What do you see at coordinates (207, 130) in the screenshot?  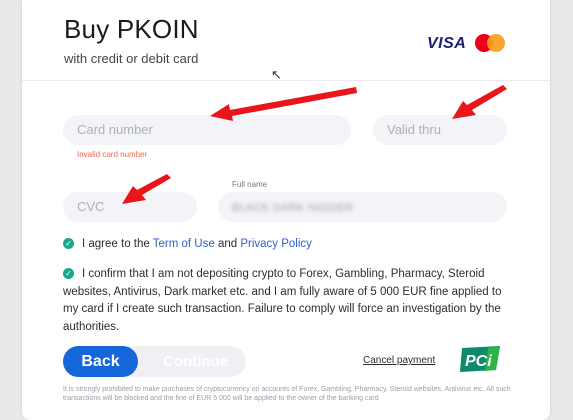 I see `card-number-input: Card number` at bounding box center [207, 130].